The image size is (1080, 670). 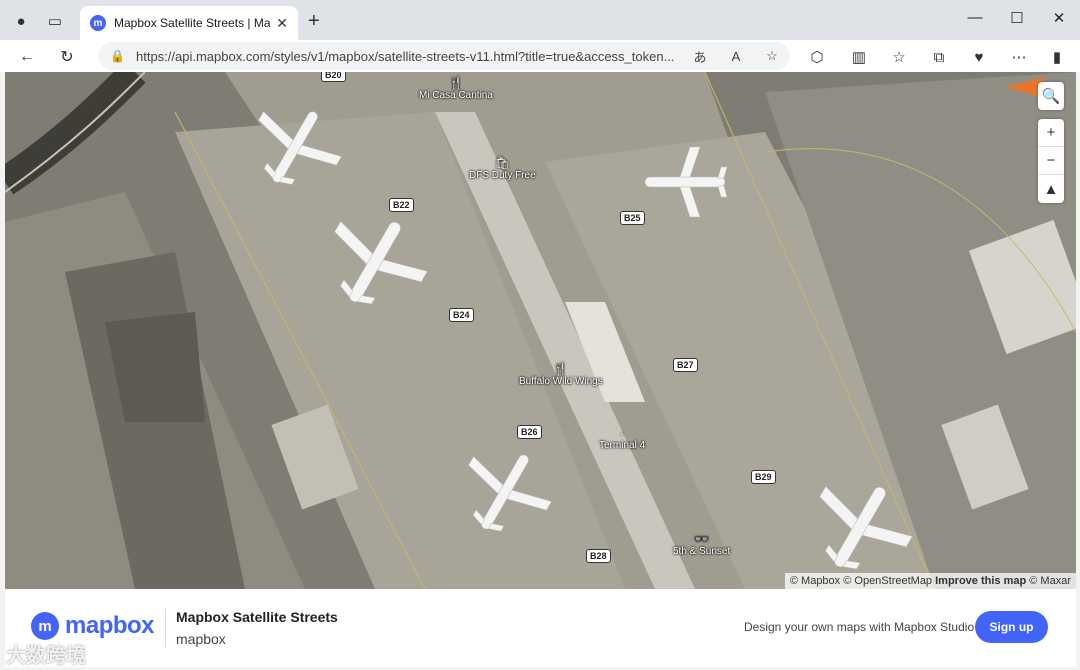 I want to click on tab-active: m Mapbox Satellite Streets | Mapbox ✕, so click(x=189, y=23).